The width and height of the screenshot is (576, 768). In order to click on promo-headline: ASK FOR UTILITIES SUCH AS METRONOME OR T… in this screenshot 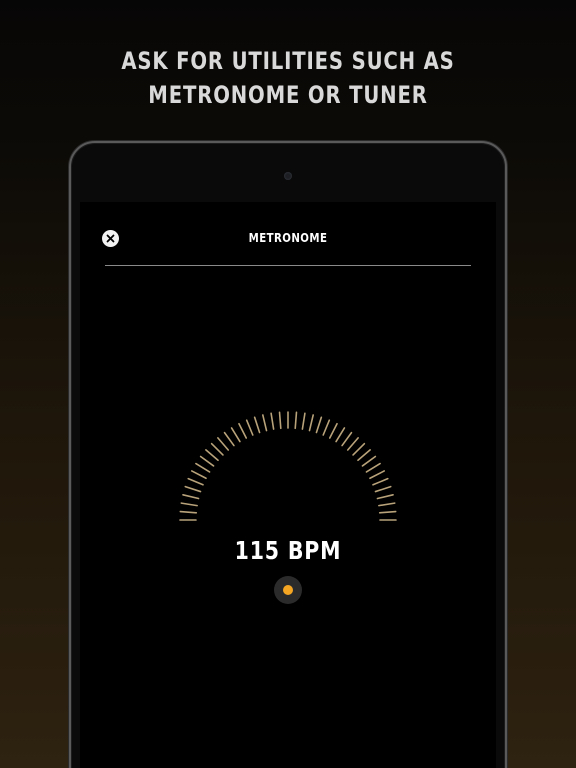, I will do `click(288, 78)`.